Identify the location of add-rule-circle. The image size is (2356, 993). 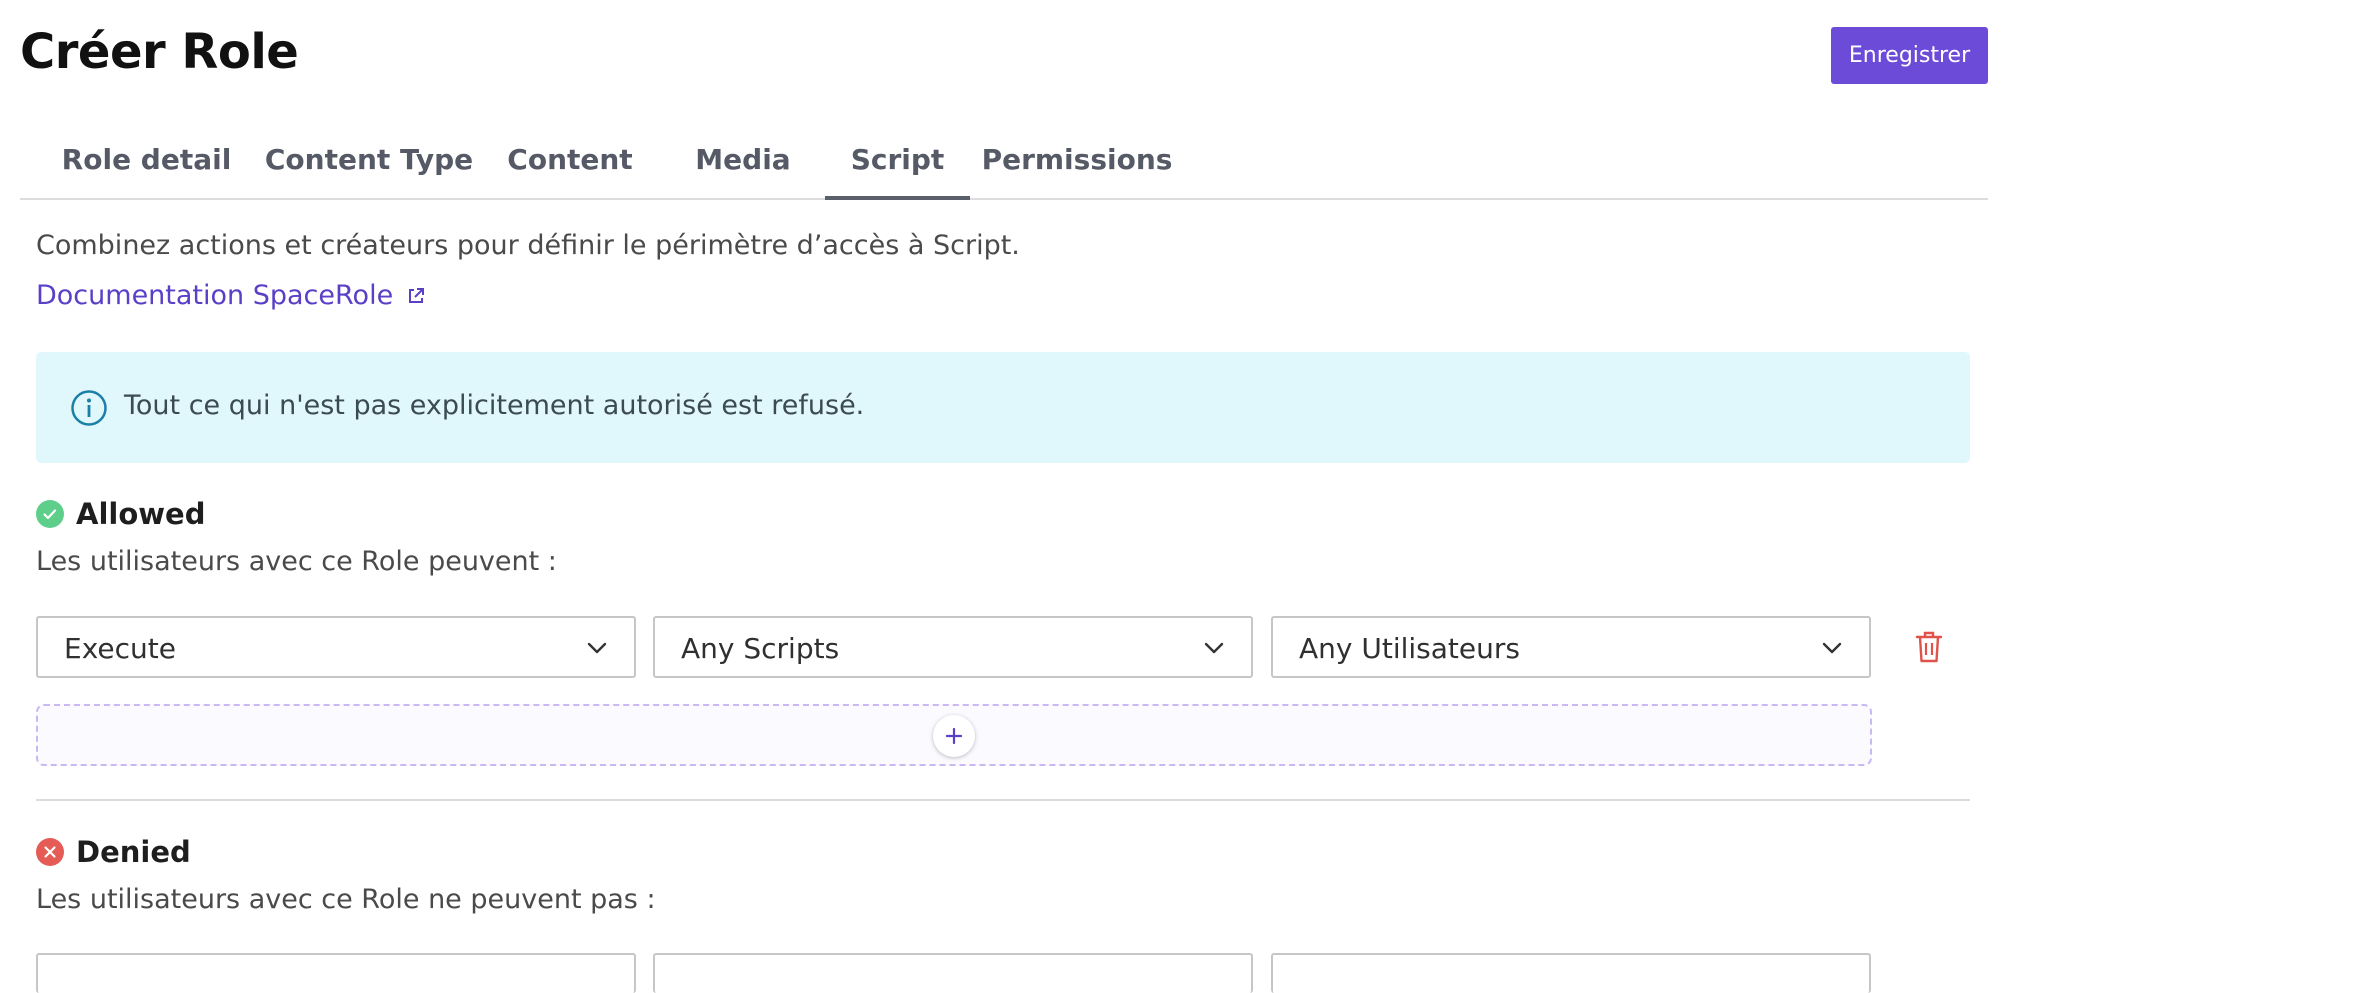
(954, 736).